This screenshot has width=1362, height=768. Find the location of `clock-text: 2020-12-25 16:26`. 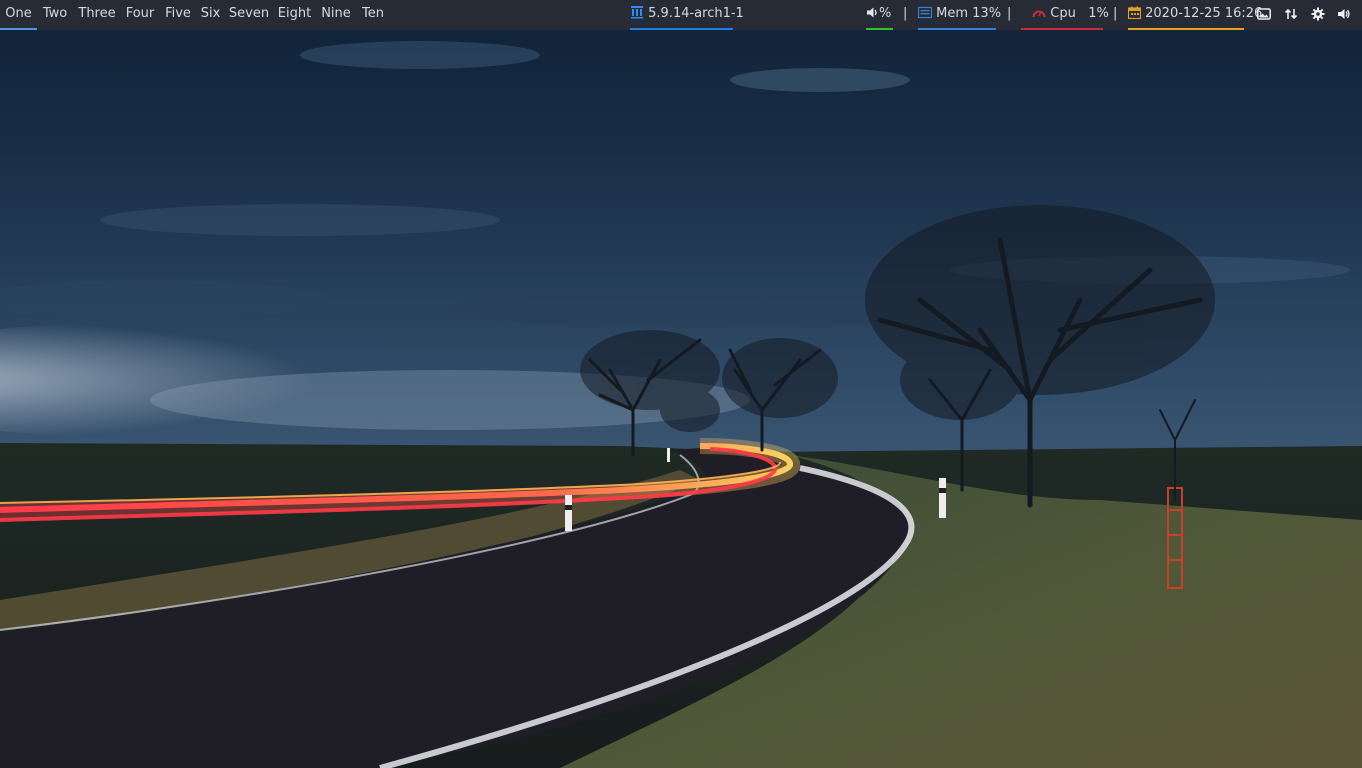

clock-text: 2020-12-25 16:26 is located at coordinates (1204, 13).